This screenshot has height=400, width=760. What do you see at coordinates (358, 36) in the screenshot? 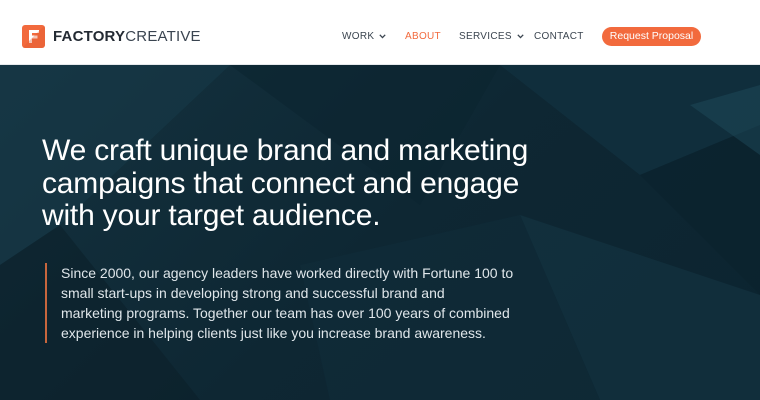
I see `nav-label: WORK` at bounding box center [358, 36].